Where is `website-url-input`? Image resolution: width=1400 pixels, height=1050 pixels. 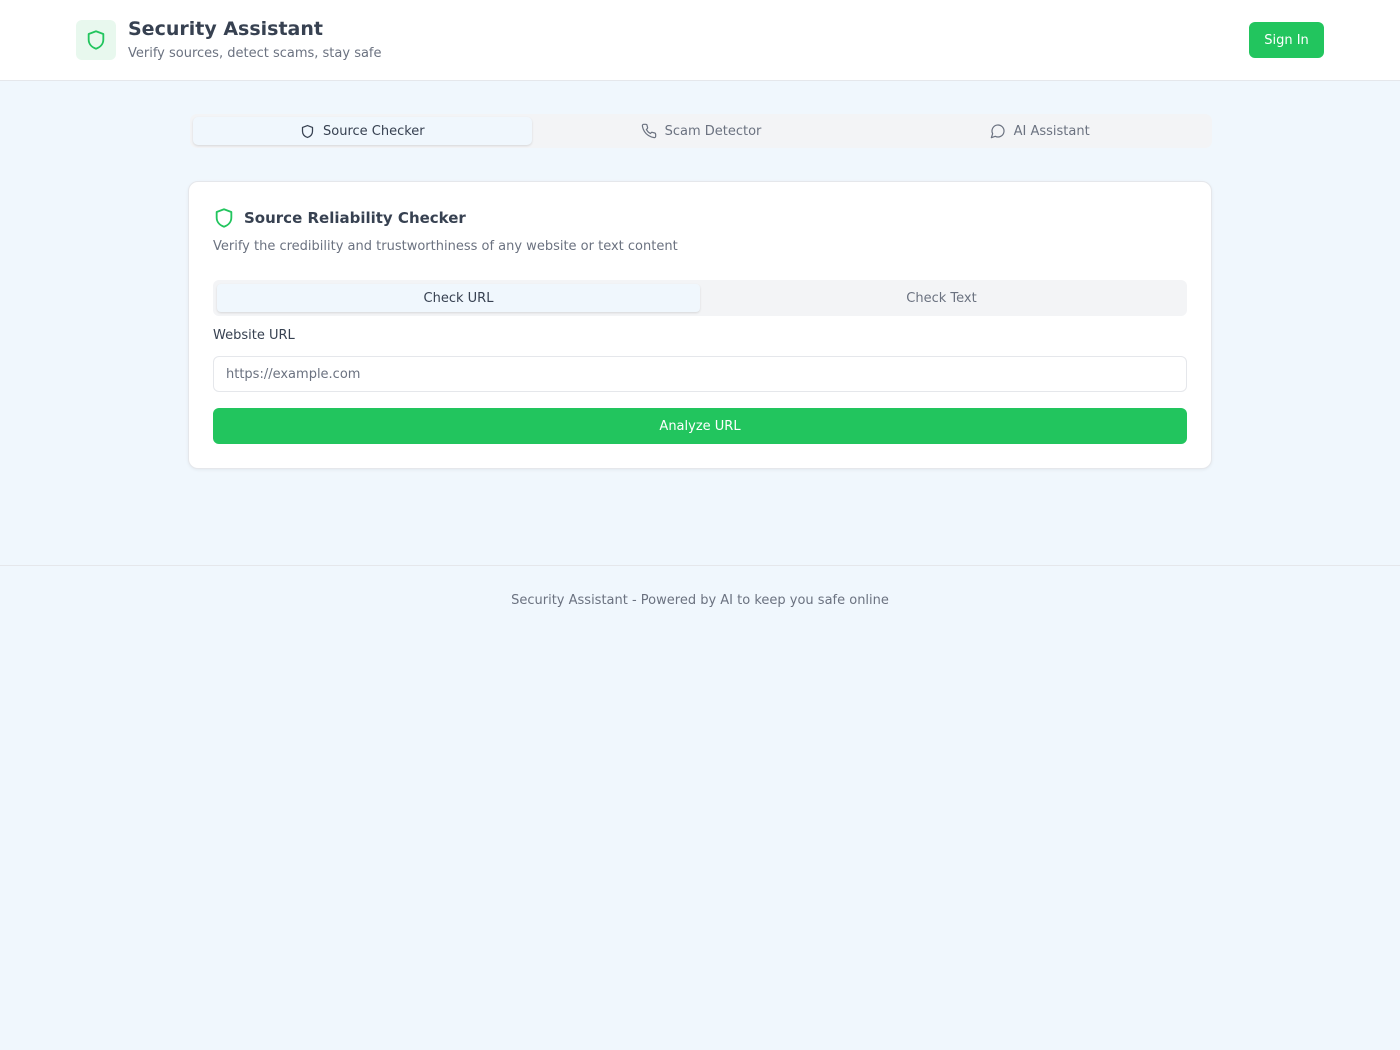 website-url-input is located at coordinates (700, 374).